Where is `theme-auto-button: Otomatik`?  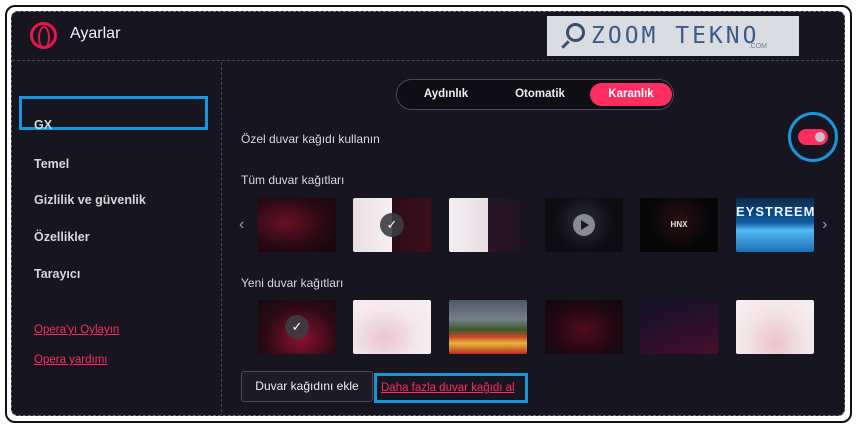
theme-auto-button: Otomatik is located at coordinates (540, 94).